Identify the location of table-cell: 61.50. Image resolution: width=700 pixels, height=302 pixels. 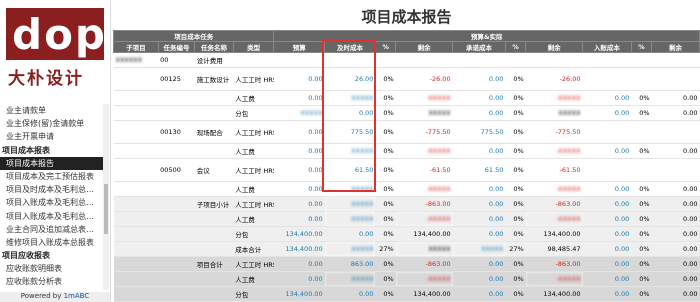
(350, 170).